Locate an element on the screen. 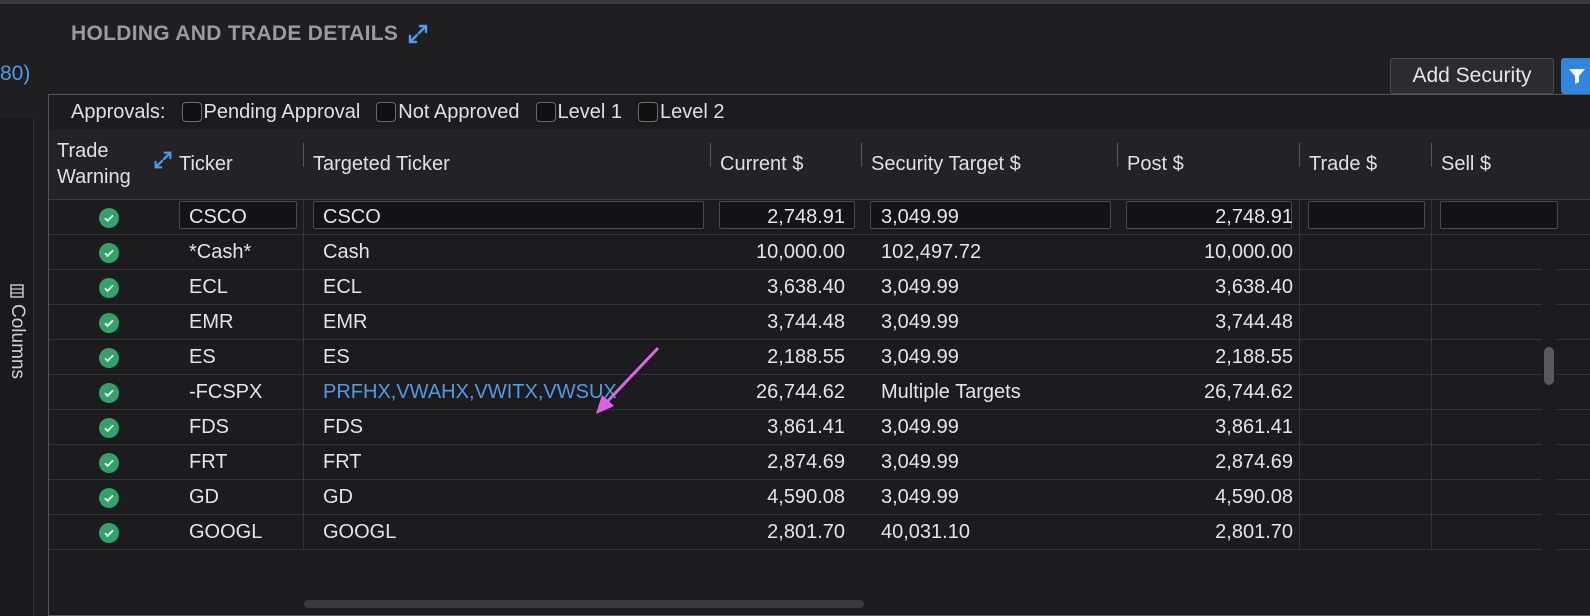 Image resolution: width=1590 pixels, height=616 pixels. current-cell: 2,188.55 is located at coordinates (806, 357).